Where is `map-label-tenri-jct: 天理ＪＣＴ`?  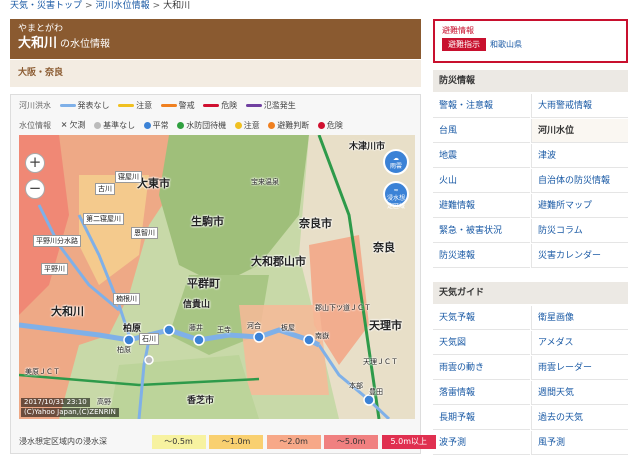 map-label-tenri-jct: 天理ＪＣＴ is located at coordinates (380, 362).